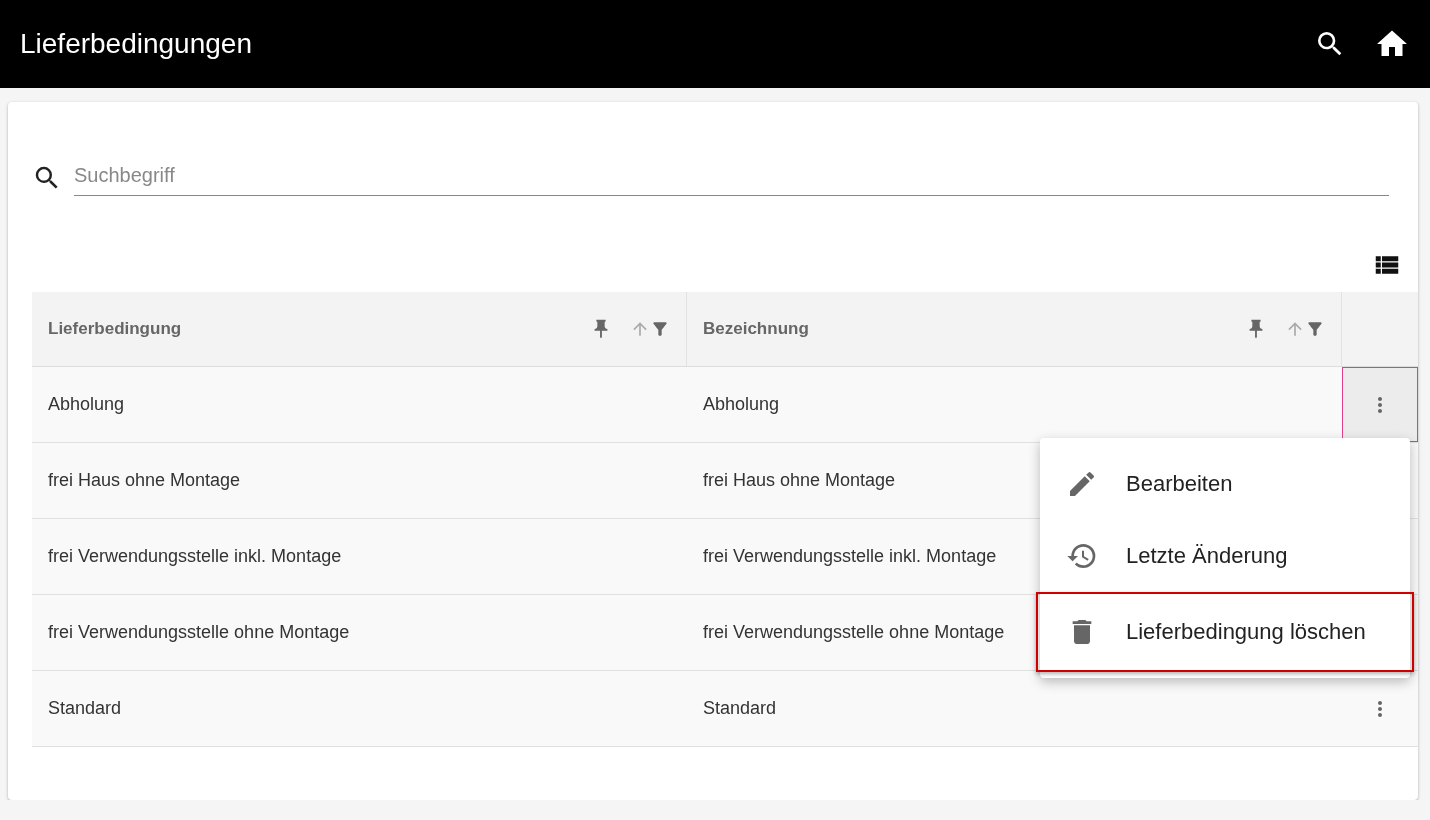 This screenshot has height=820, width=1430. Describe the element at coordinates (974, 329) in the screenshot. I see `column-header: Bezeichnung` at that location.